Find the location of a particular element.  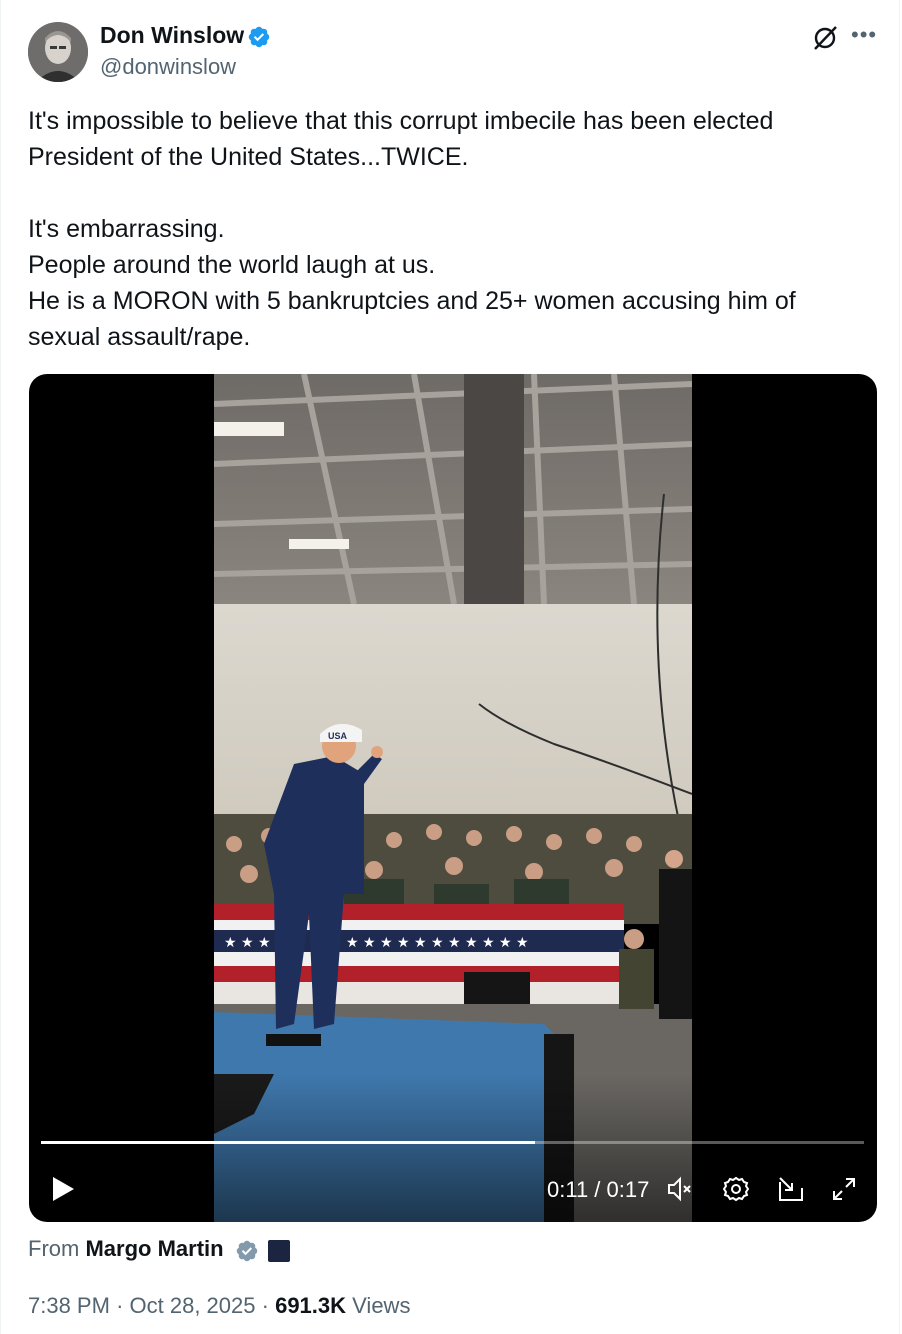

video-attribution: From Margo Martin is located at coordinates (126, 1249).